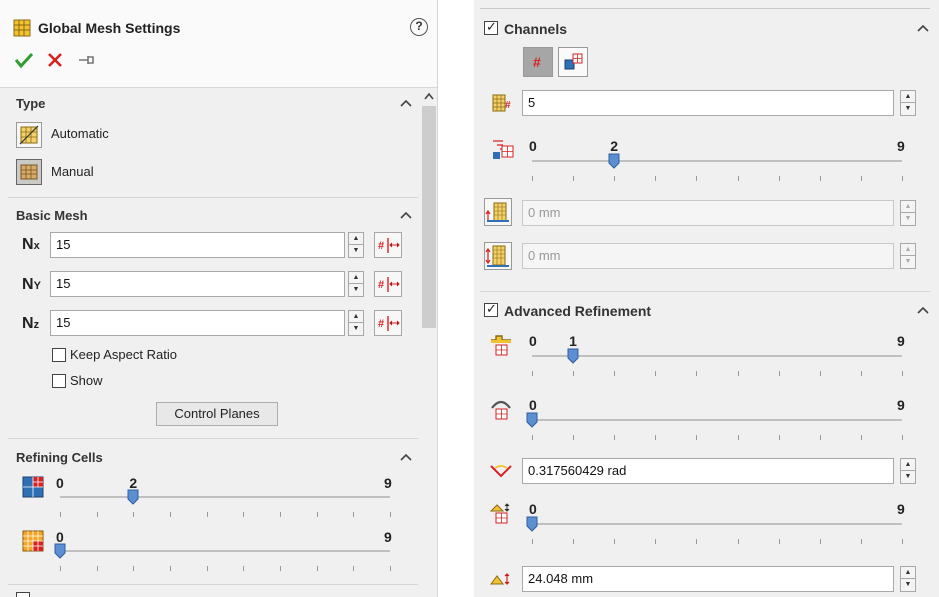 Image resolution: width=939 pixels, height=597 pixels. What do you see at coordinates (225, 557) in the screenshot?
I see `refine-partial-cells-slider` at bounding box center [225, 557].